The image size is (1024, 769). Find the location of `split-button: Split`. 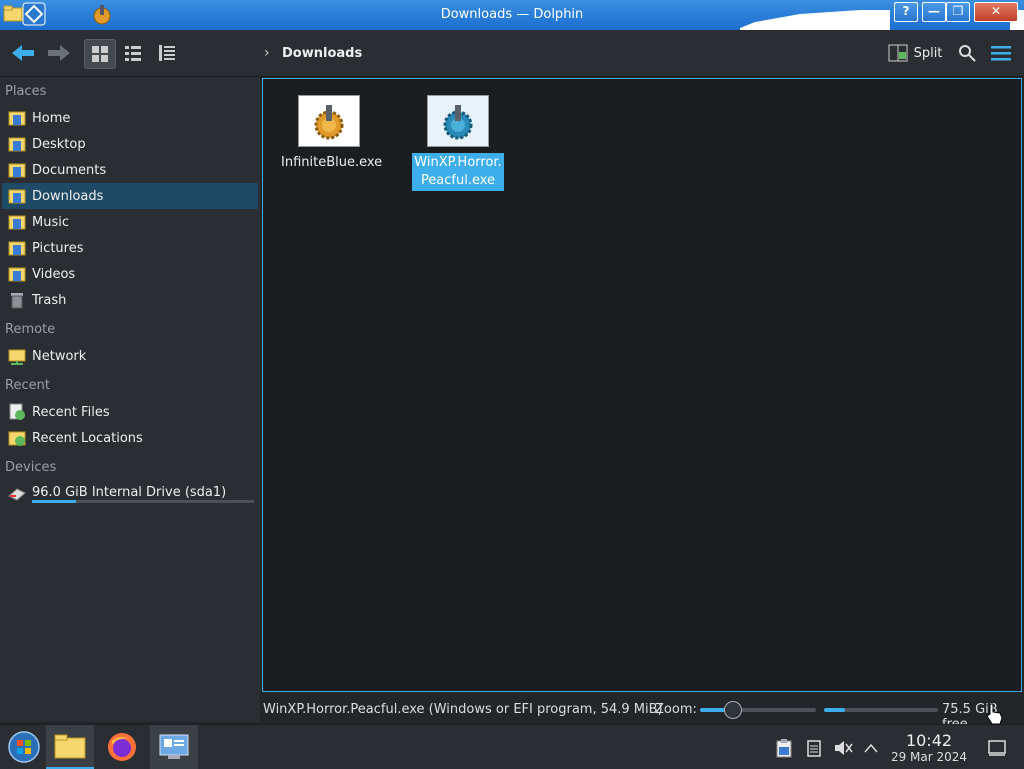

split-button: Split is located at coordinates (915, 53).